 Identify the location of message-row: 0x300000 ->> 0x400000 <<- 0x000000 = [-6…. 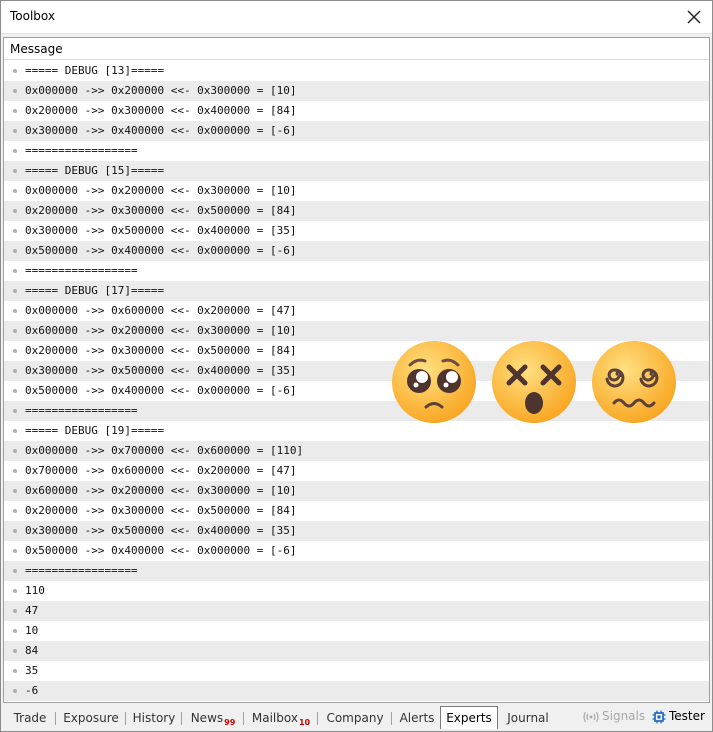
(356, 131).